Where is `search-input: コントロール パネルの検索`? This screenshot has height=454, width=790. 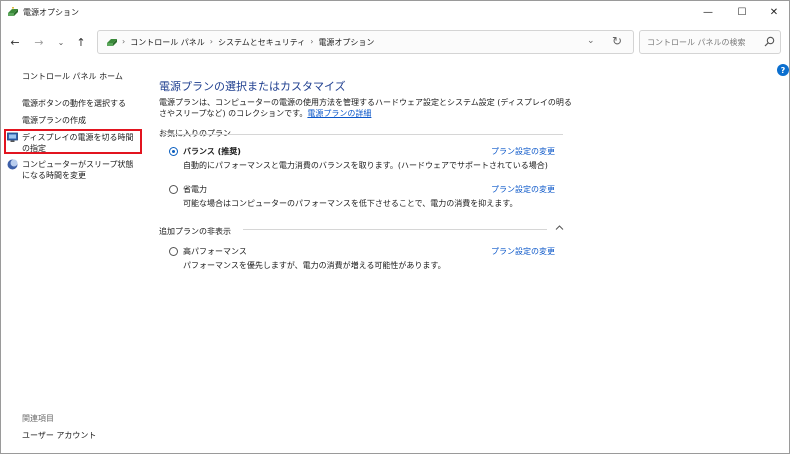
search-input: コントロール パネルの検索 is located at coordinates (710, 42).